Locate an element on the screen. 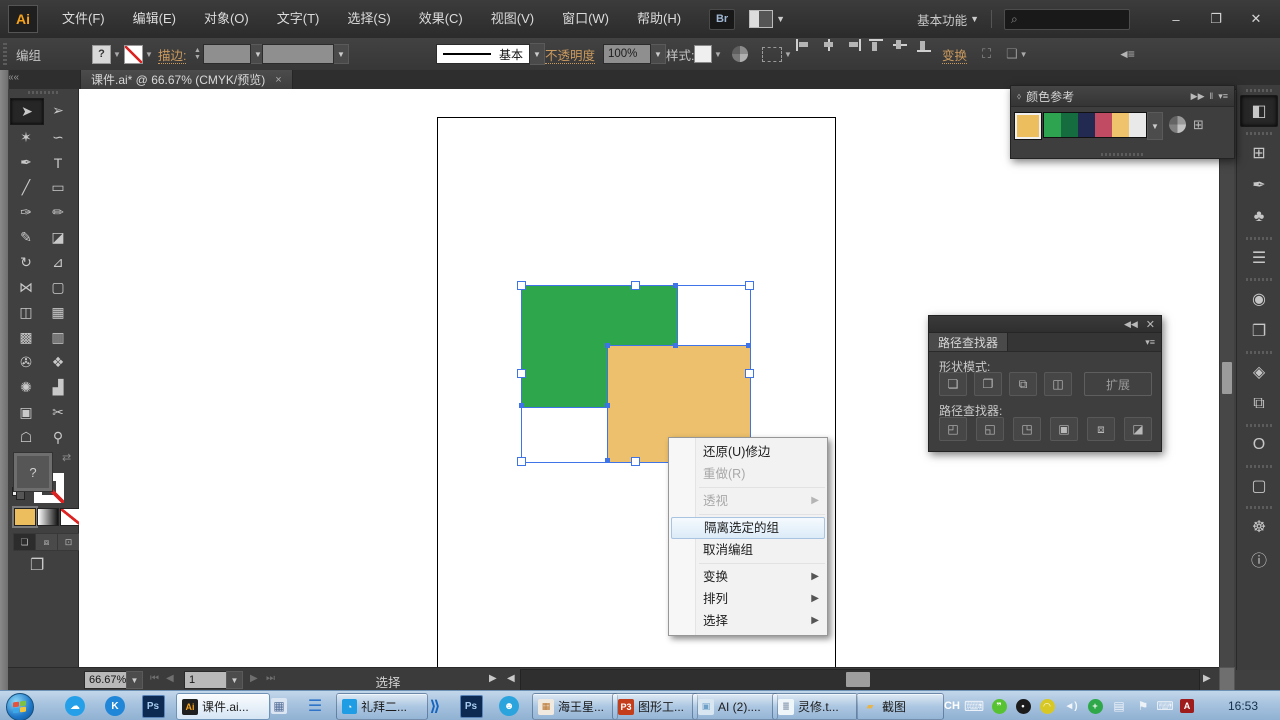 The height and width of the screenshot is (720, 1280). color-panel-icon: ◧ is located at coordinates (1259, 111).